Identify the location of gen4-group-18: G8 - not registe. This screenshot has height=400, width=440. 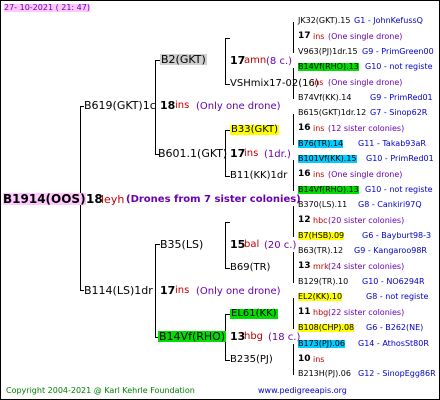
(397, 296).